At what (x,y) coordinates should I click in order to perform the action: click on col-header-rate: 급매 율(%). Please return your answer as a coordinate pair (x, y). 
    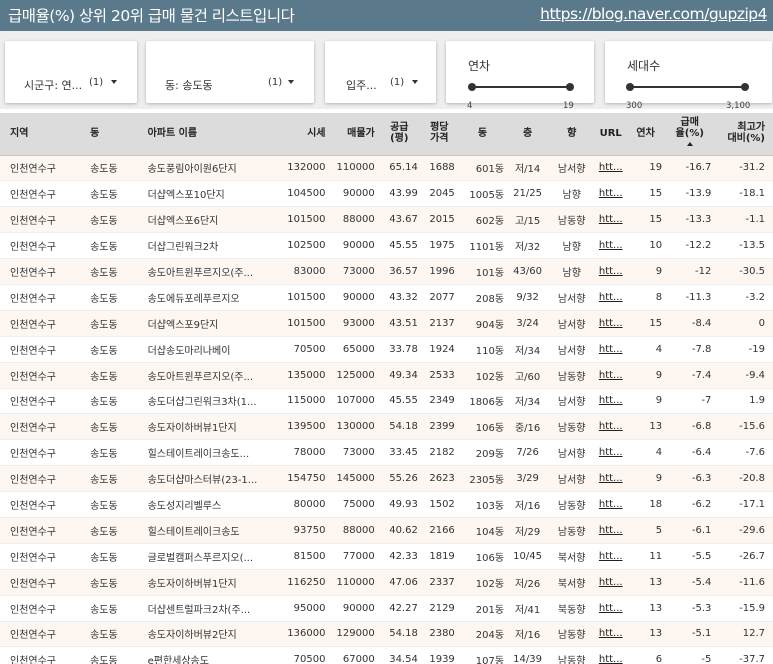
    Looking at the image, I should click on (690, 134).